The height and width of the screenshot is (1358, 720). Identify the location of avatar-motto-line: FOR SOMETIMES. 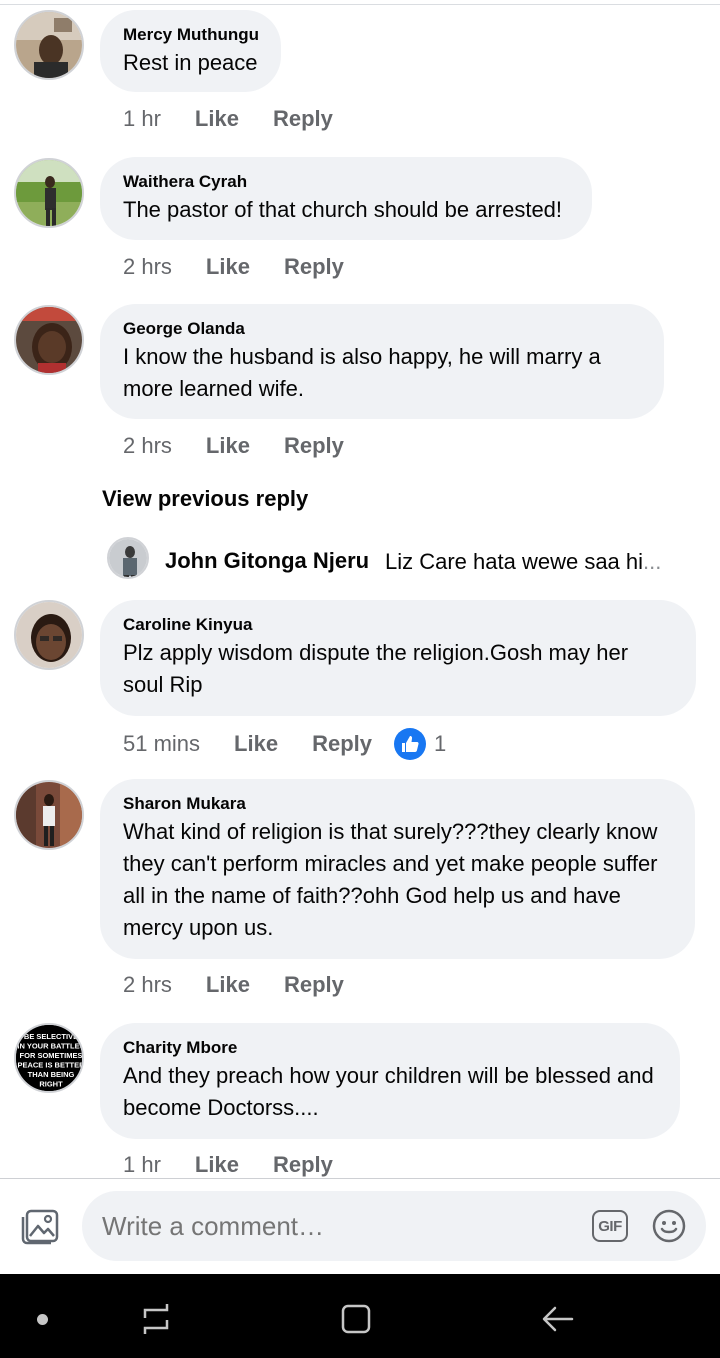
(51, 1055).